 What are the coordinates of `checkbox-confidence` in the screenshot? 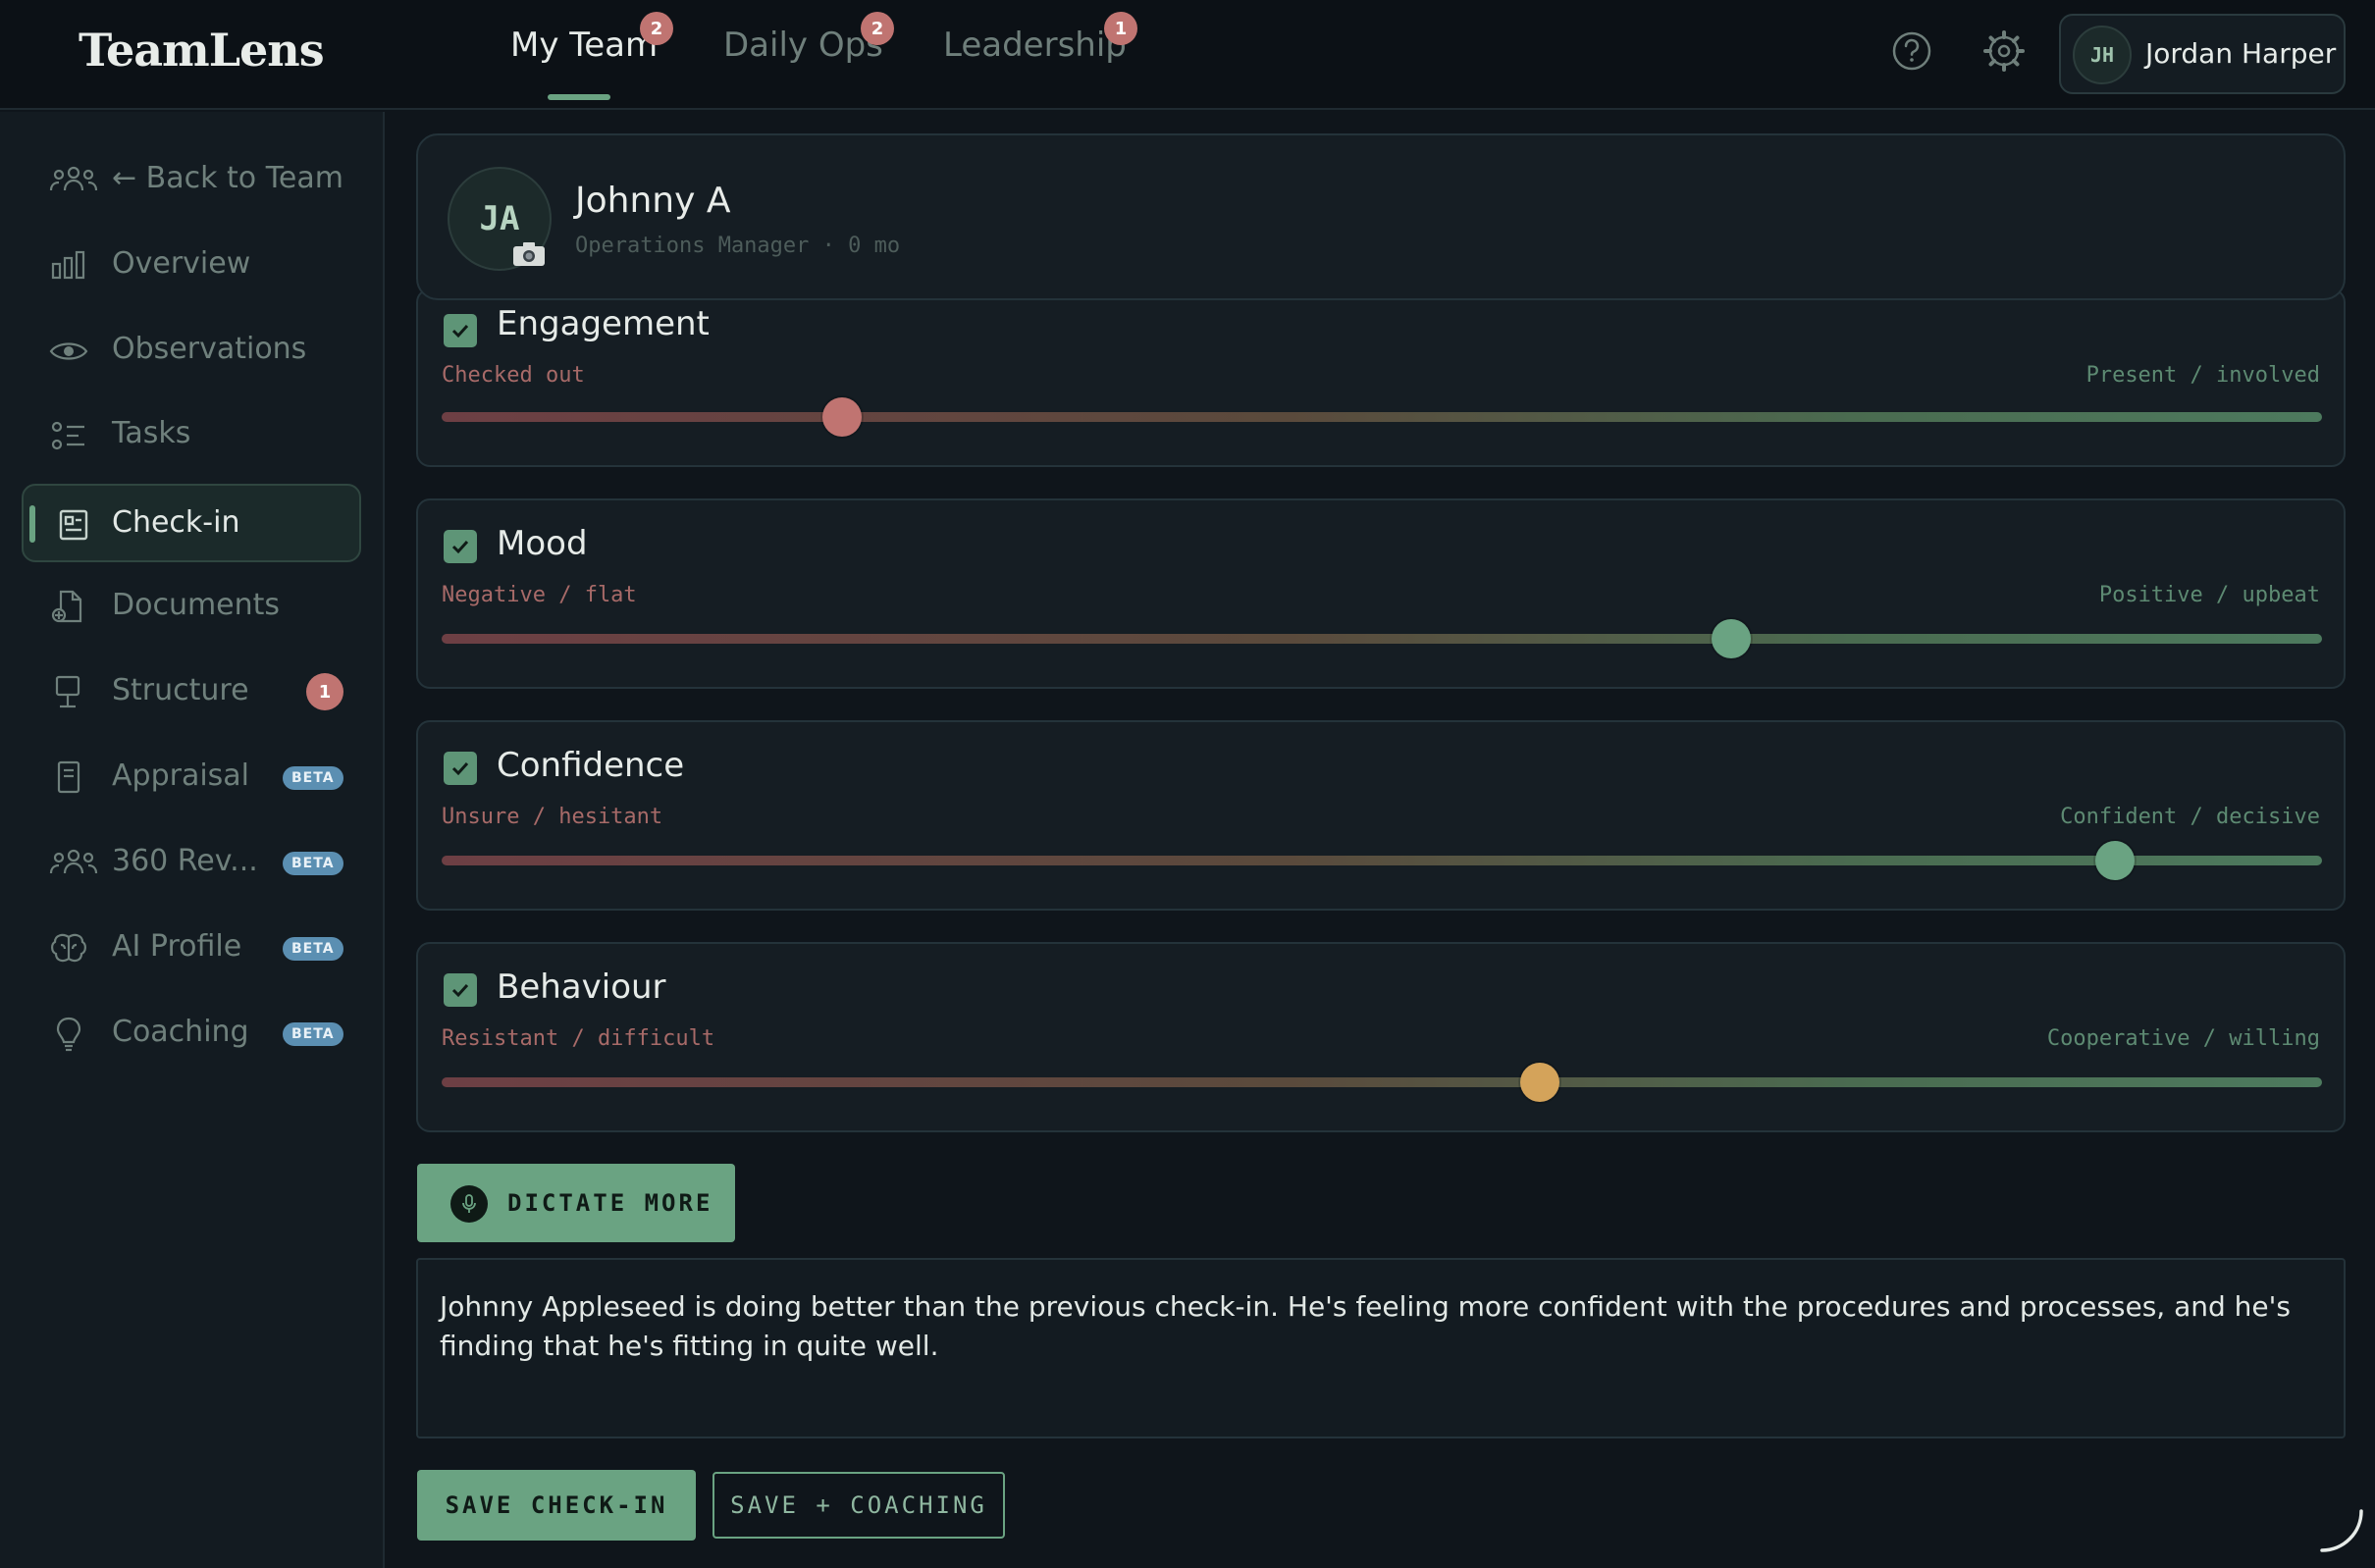 It's located at (460, 768).